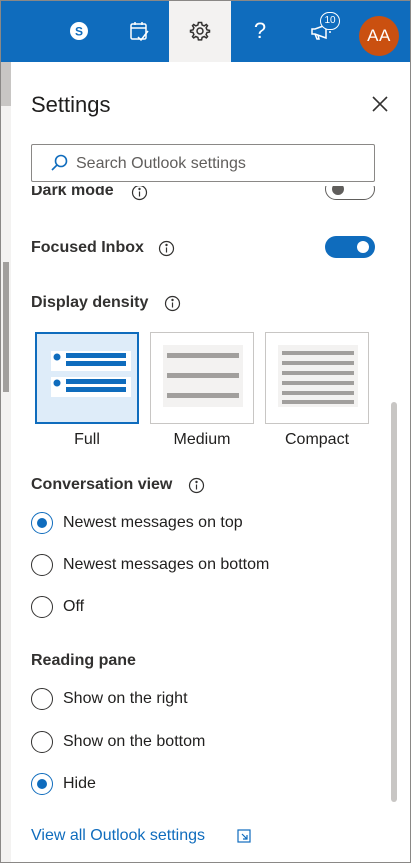 The height and width of the screenshot is (863, 411). What do you see at coordinates (42, 742) in the screenshot?
I see `radio-show-on-bottom` at bounding box center [42, 742].